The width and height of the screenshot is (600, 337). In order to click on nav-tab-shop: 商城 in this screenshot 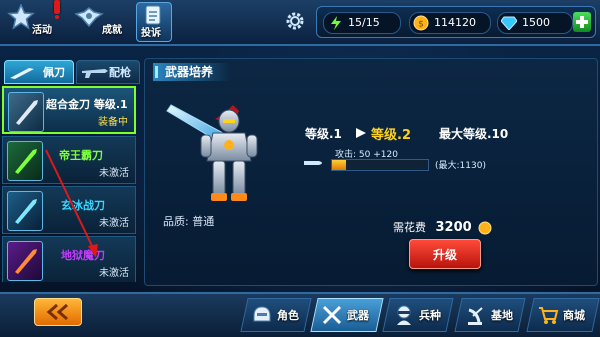, I will do `click(563, 315)`.